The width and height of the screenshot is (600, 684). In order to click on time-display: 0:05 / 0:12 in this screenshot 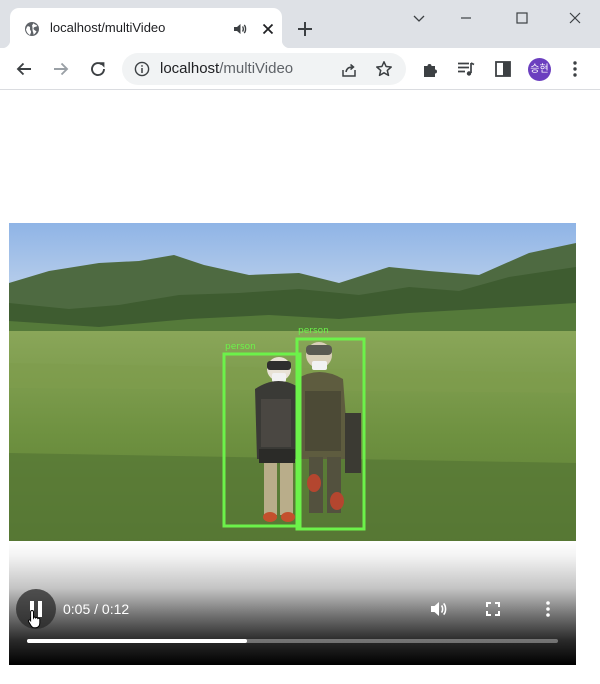, I will do `click(96, 609)`.